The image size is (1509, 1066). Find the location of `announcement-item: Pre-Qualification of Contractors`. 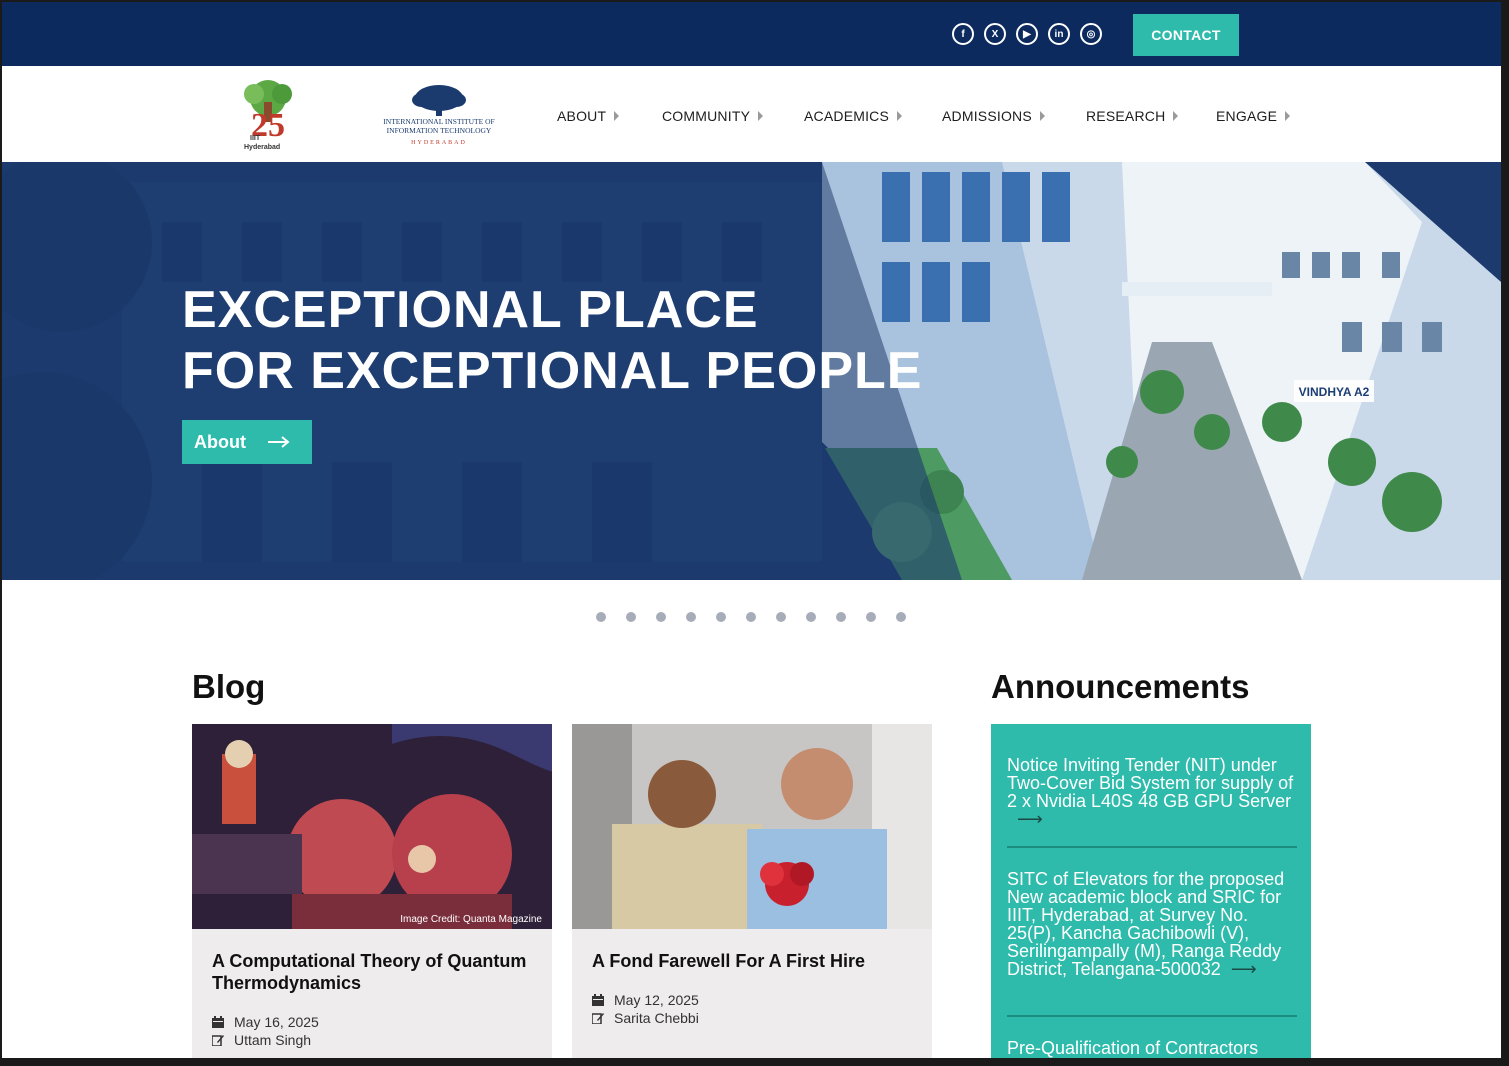

announcement-item: Pre-Qualification of Contractors is located at coordinates (1152, 1048).